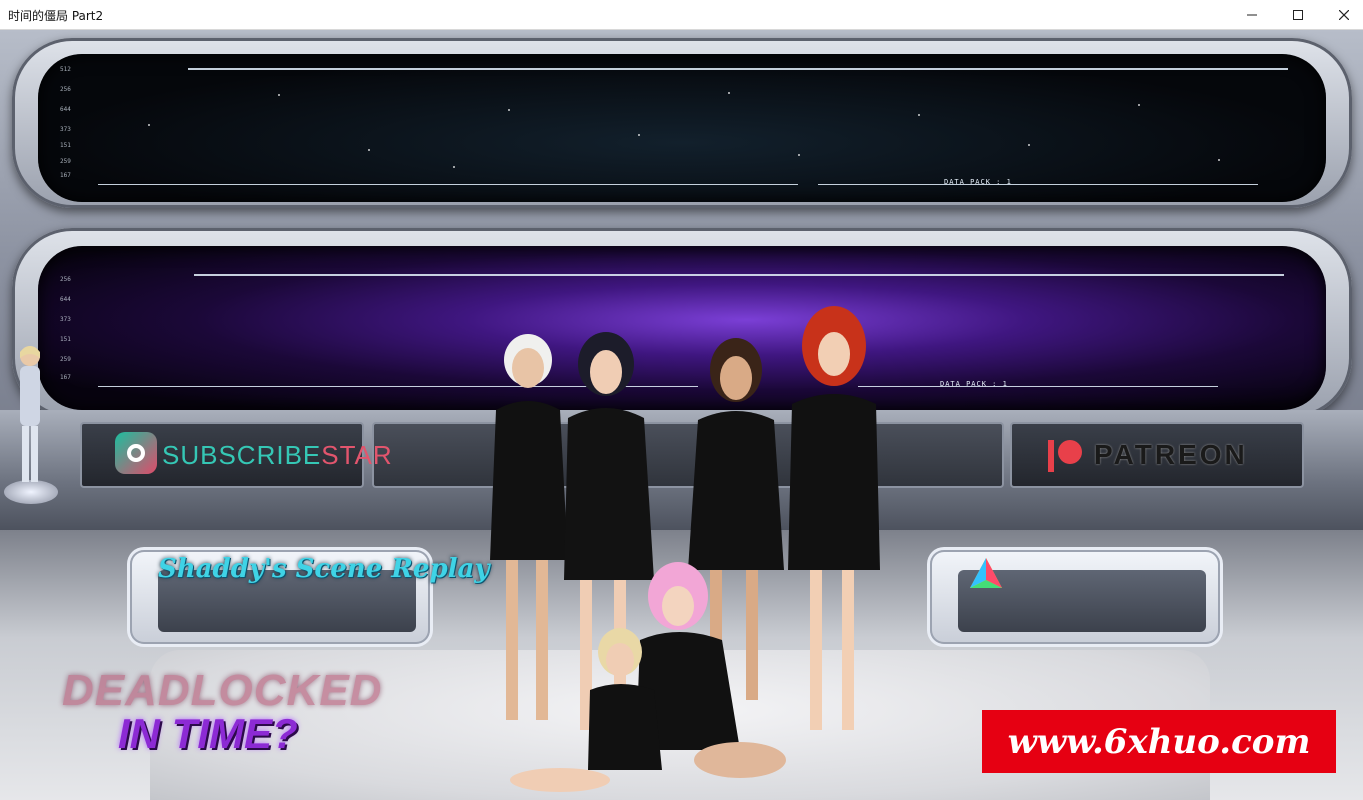  I want to click on close-icon, so click(1344, 15).